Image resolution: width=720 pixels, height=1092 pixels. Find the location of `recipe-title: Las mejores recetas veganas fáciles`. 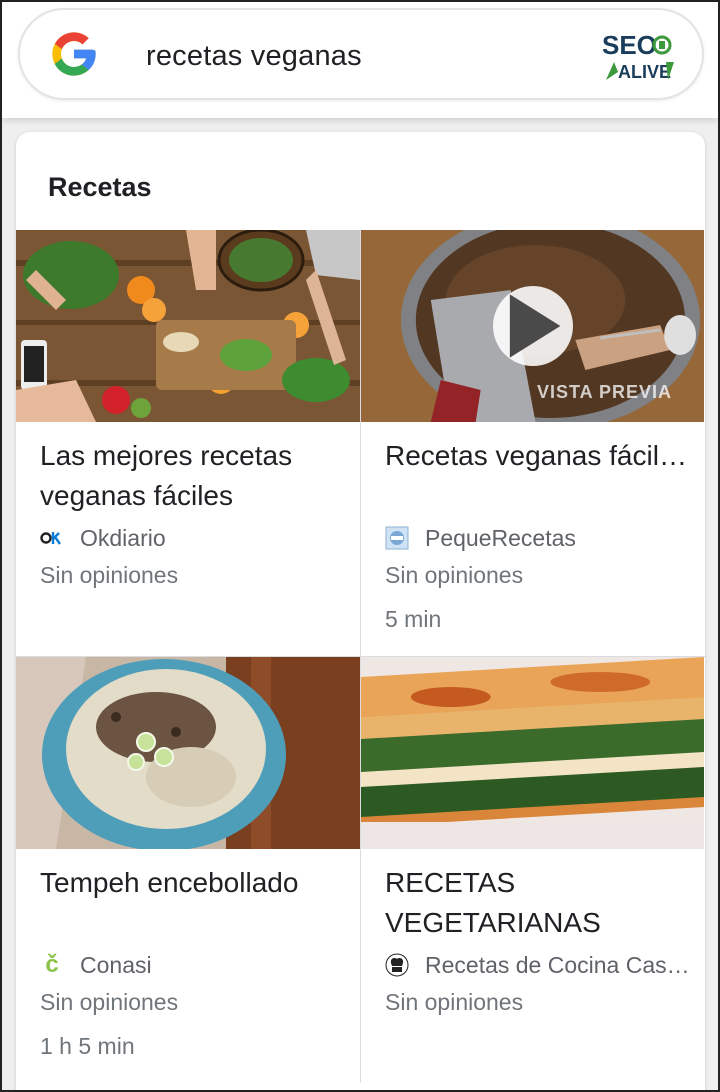

recipe-title: Las mejores recetas veganas fáciles is located at coordinates (190, 476).